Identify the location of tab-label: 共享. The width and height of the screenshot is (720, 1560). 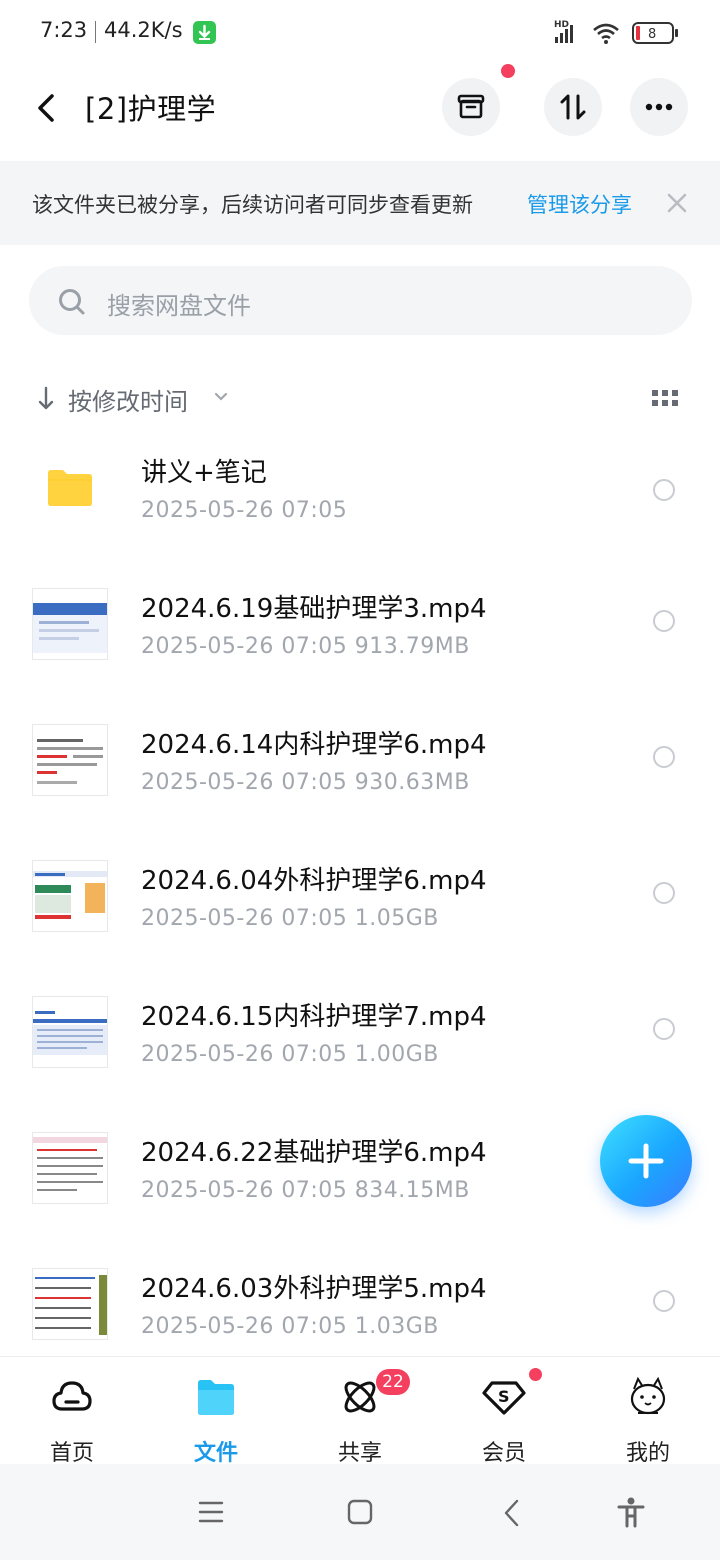
(359, 1453).